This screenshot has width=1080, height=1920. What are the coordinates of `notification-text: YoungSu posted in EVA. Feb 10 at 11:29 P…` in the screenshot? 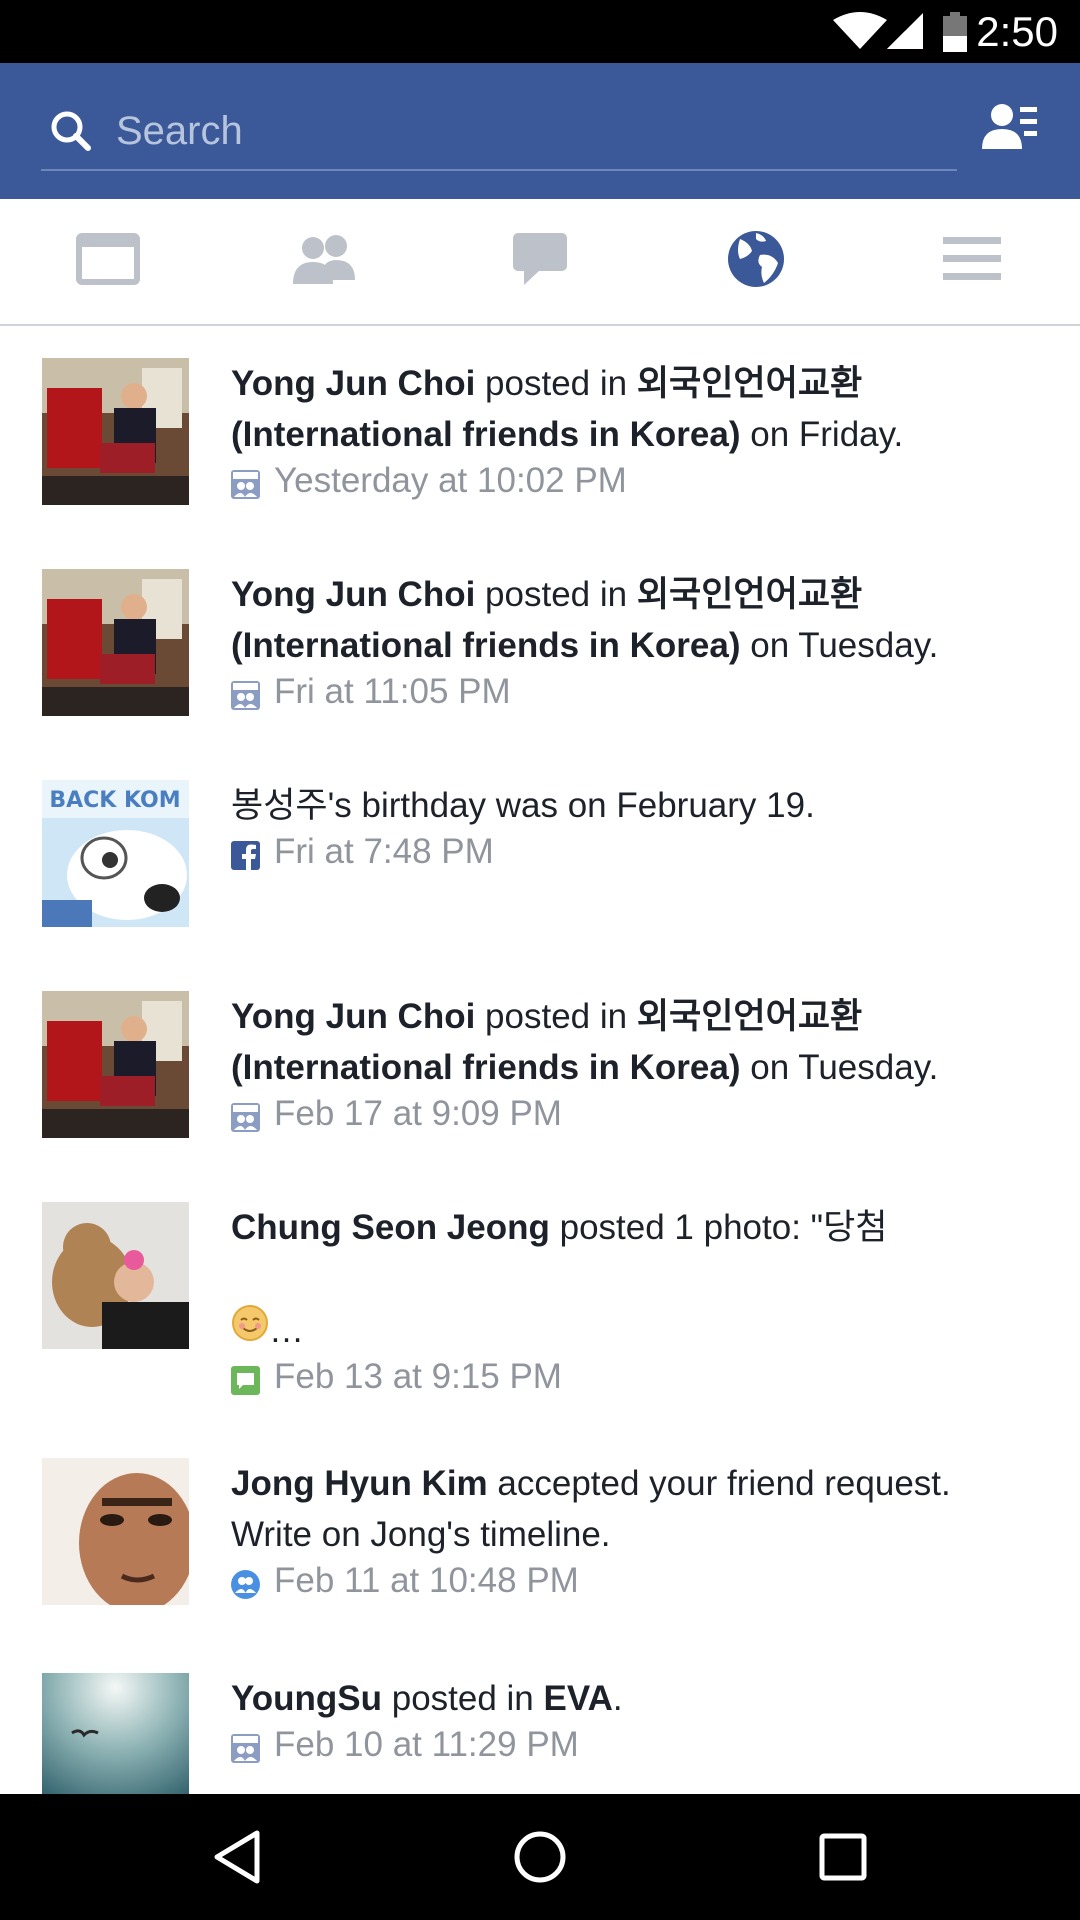 It's located at (641, 1719).